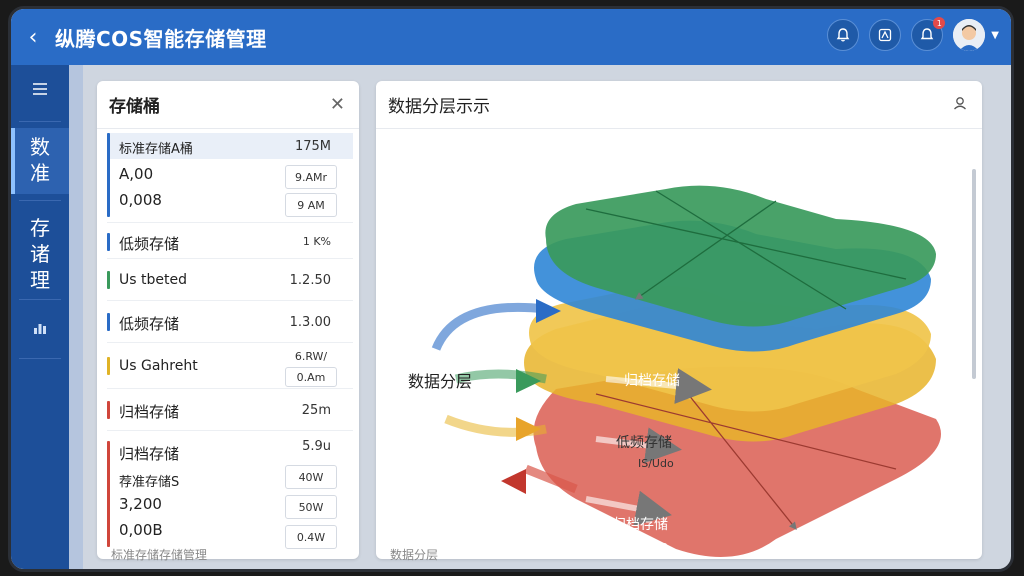  What do you see at coordinates (316, 410) in the screenshot?
I see `row-value: 25m` at bounding box center [316, 410].